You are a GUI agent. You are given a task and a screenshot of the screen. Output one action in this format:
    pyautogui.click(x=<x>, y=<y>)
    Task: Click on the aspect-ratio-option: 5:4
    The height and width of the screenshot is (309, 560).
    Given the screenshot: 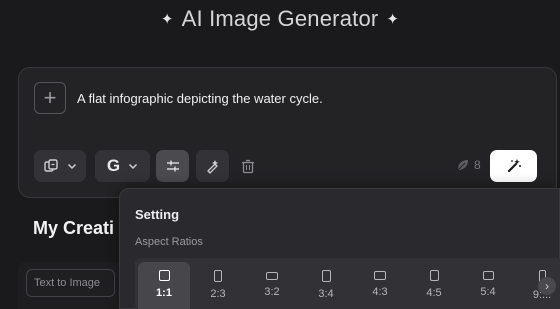 What is the action you would take?
    pyautogui.click(x=488, y=285)
    